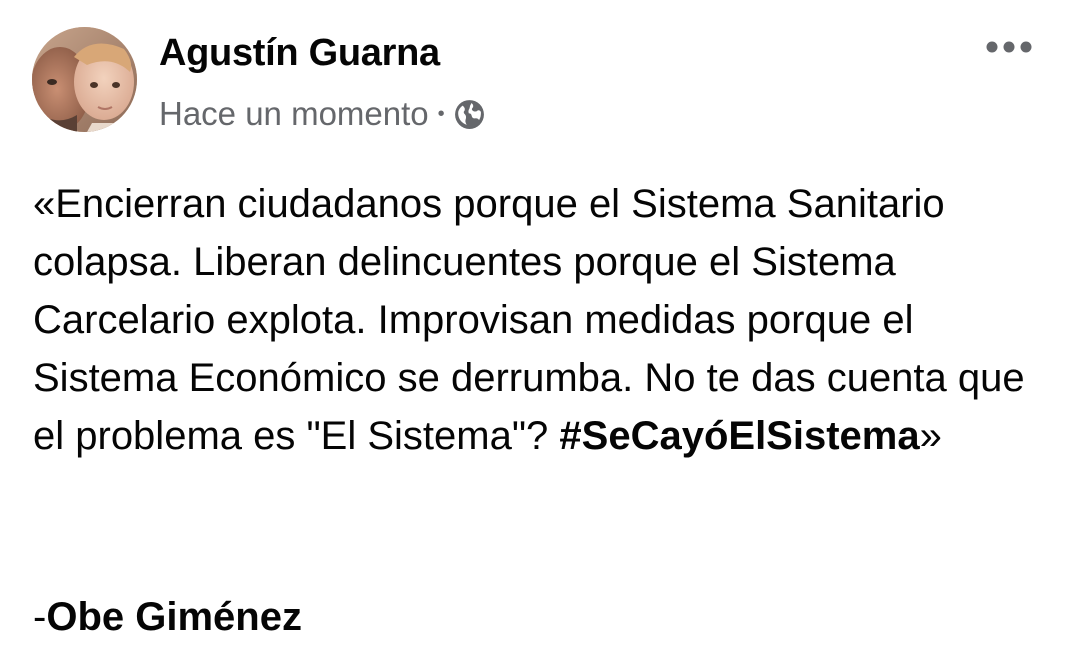 Image resolution: width=1079 pixels, height=655 pixels. Describe the element at coordinates (299, 53) in the screenshot. I see `author-name: Agustín Guarna` at that location.